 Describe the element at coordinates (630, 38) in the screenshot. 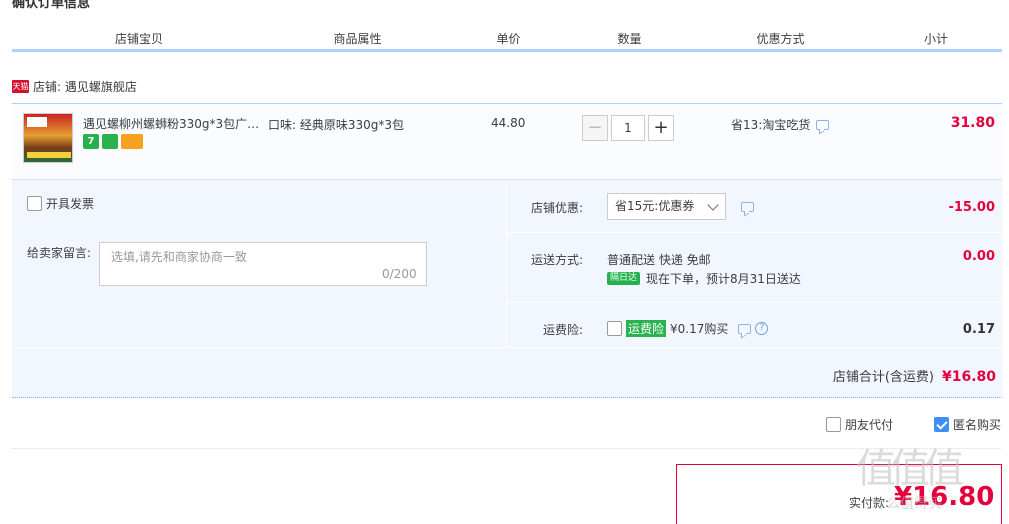

I see `column-header: 数量` at that location.